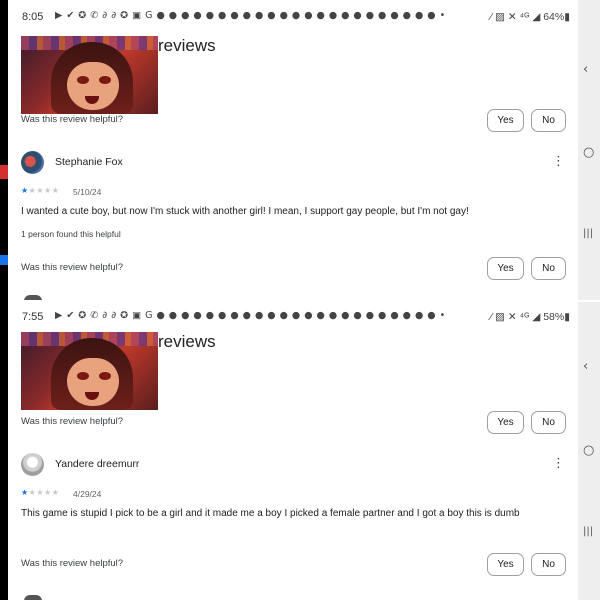 The image size is (600, 600). Describe the element at coordinates (97, 464) in the screenshot. I see `reviewer-name: Yandere dreemurr` at that location.